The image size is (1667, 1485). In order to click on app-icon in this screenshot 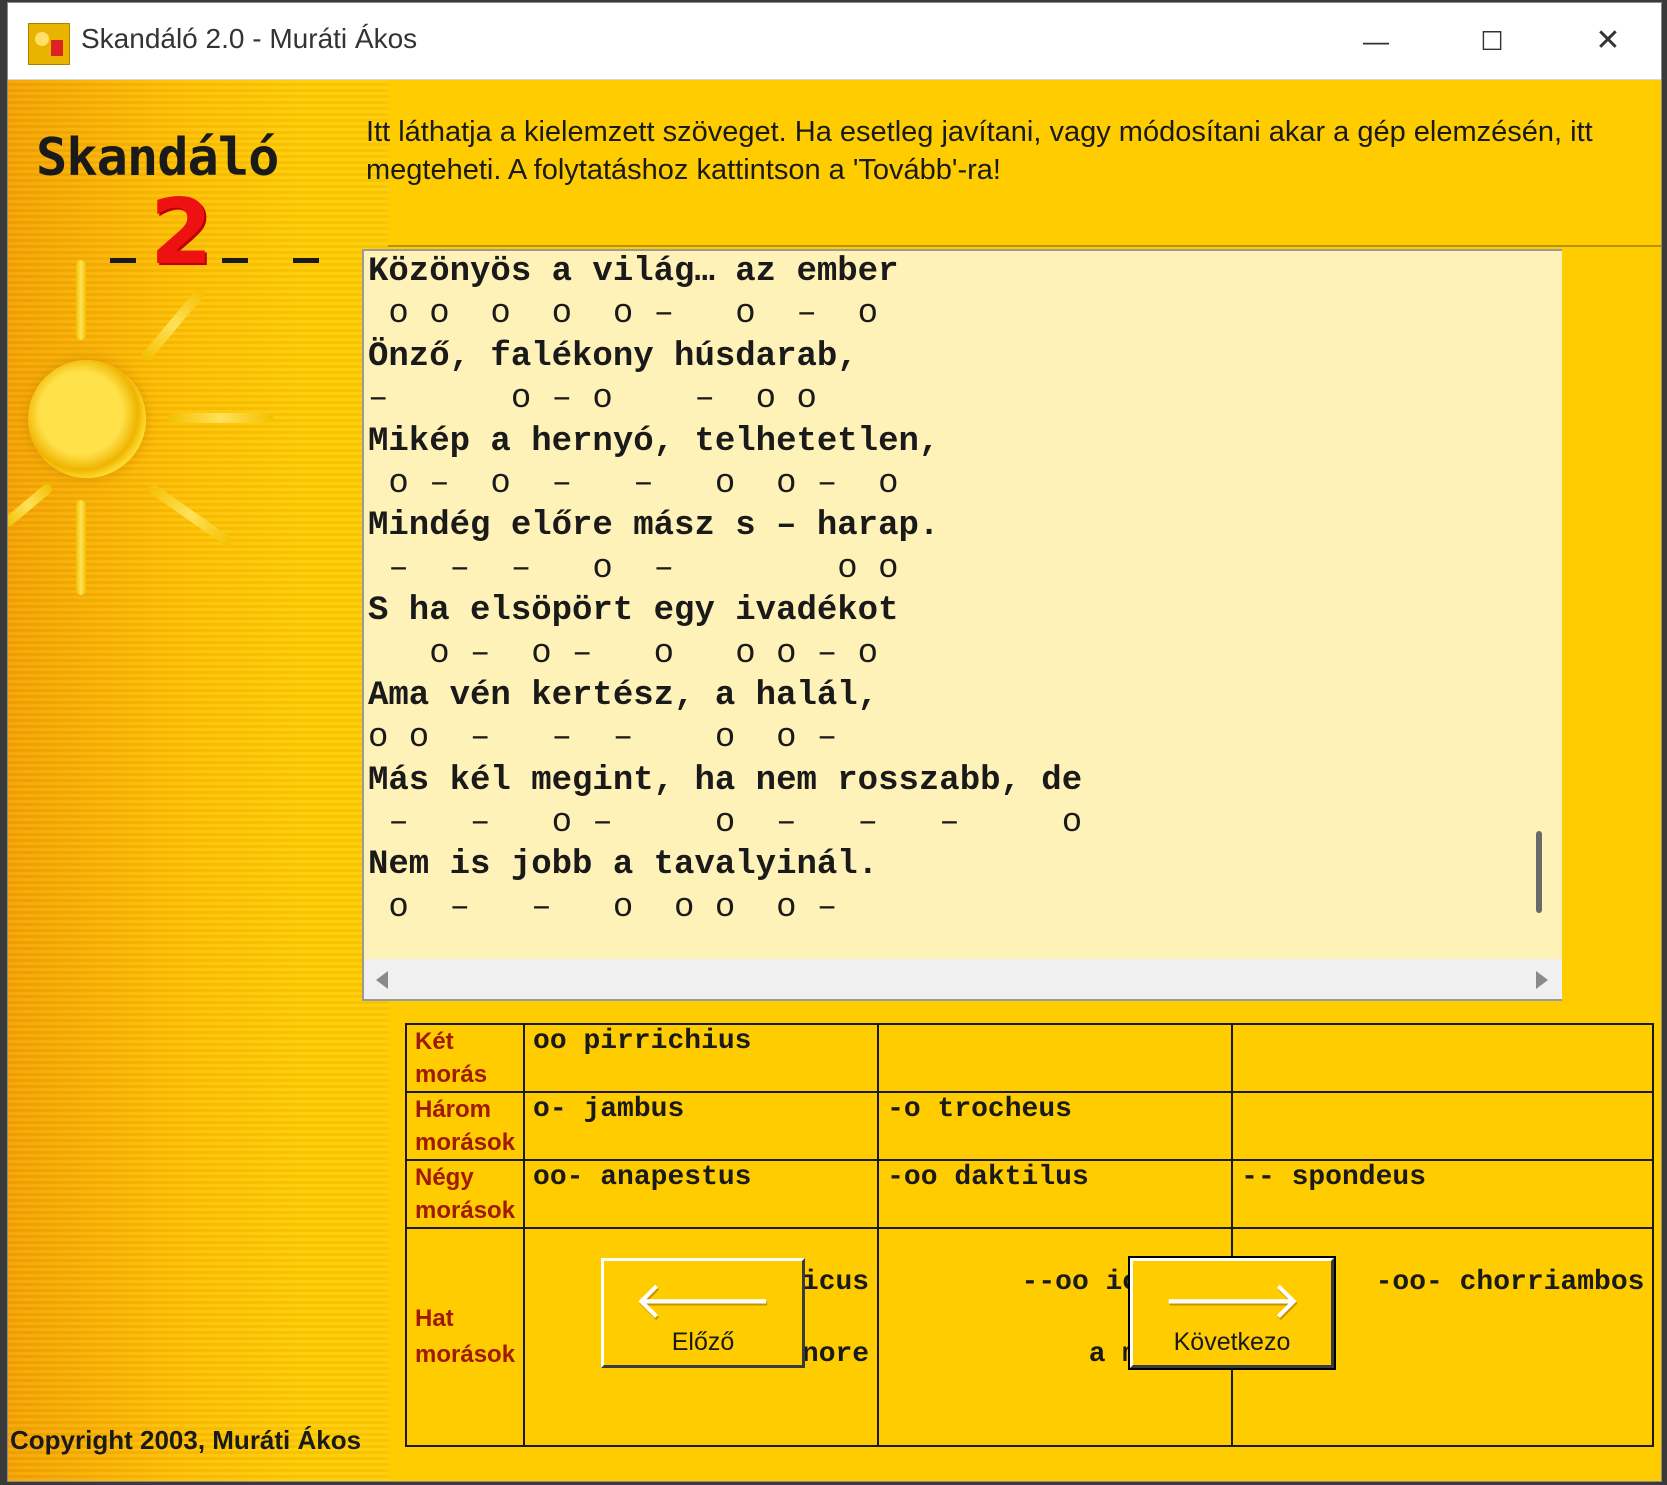, I will do `click(49, 44)`.